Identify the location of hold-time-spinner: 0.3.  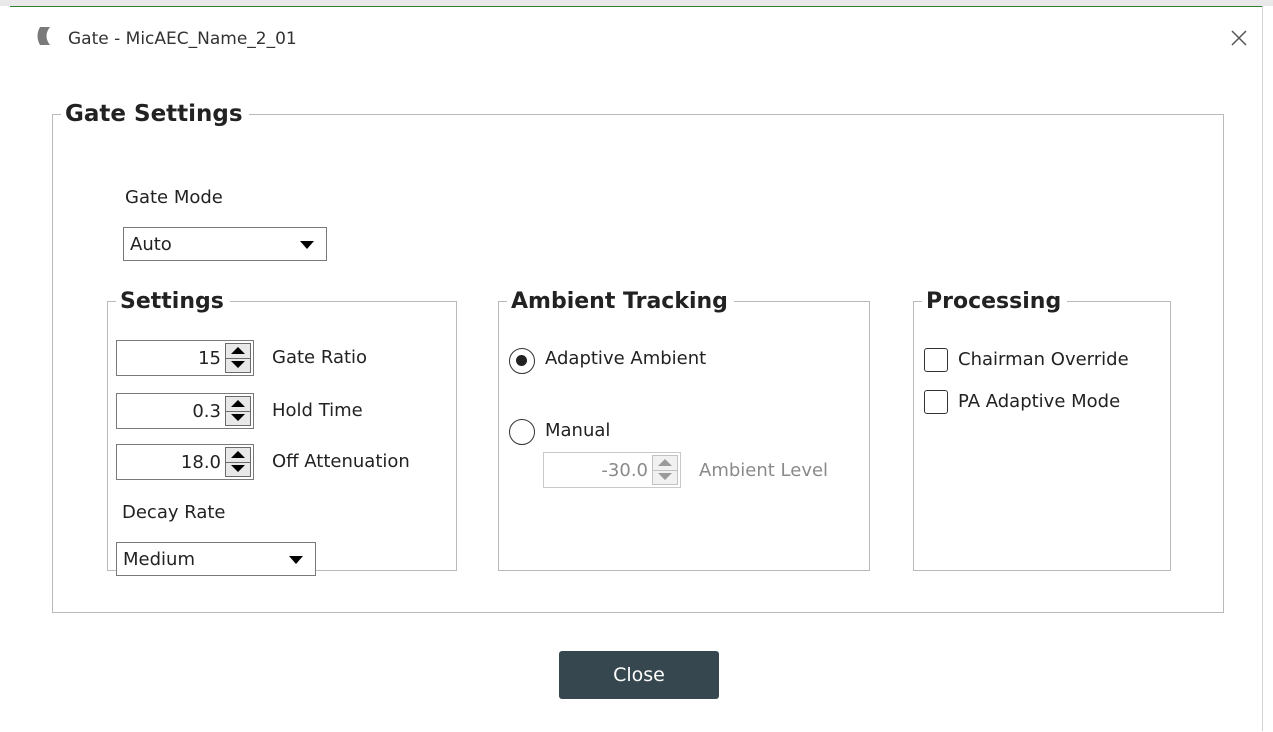
(185, 411).